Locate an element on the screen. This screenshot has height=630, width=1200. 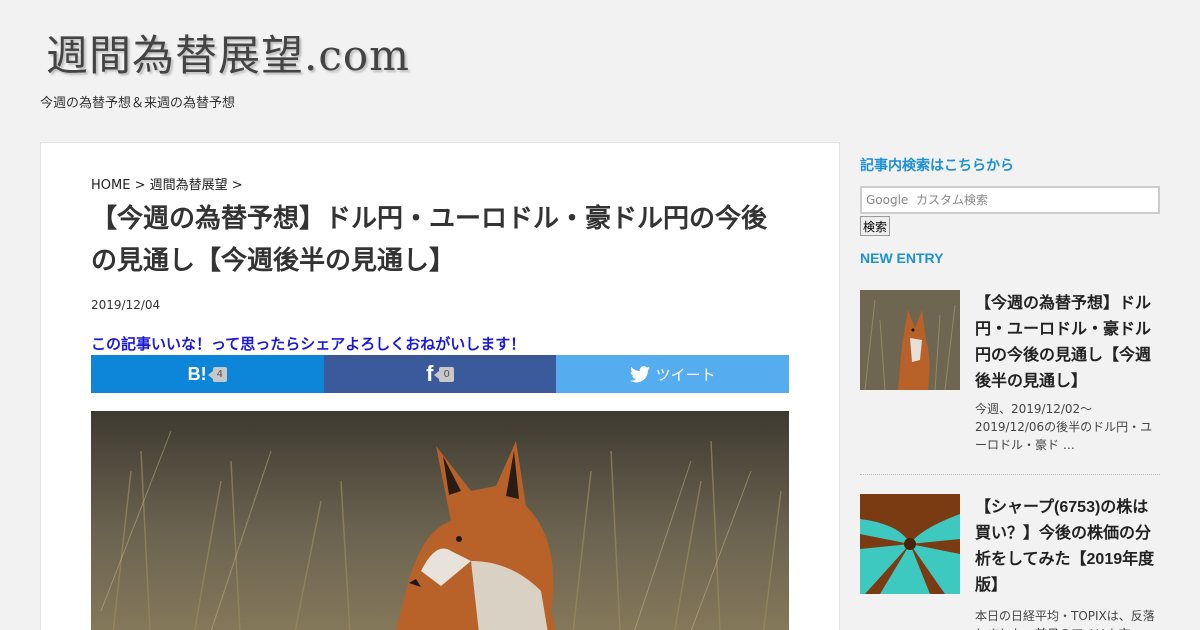
breadcrumb-home-link: HOME is located at coordinates (110, 185).